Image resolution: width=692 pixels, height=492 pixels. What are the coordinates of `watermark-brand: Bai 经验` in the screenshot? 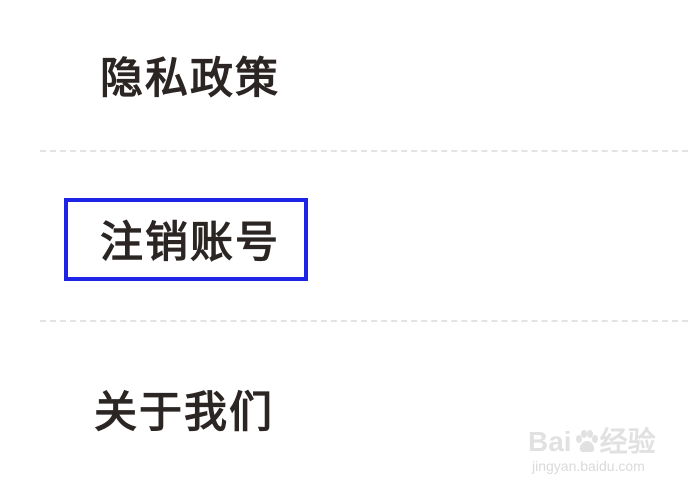 It's located at (592, 440).